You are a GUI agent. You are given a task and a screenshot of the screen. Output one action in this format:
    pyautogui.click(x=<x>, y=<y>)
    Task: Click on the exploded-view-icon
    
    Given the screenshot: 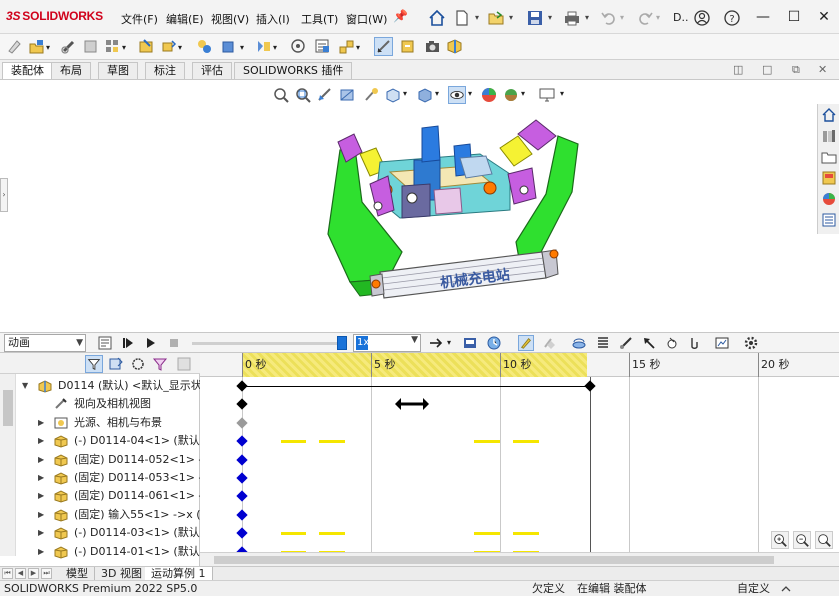 What is the action you would take?
    pyautogui.click(x=346, y=46)
    